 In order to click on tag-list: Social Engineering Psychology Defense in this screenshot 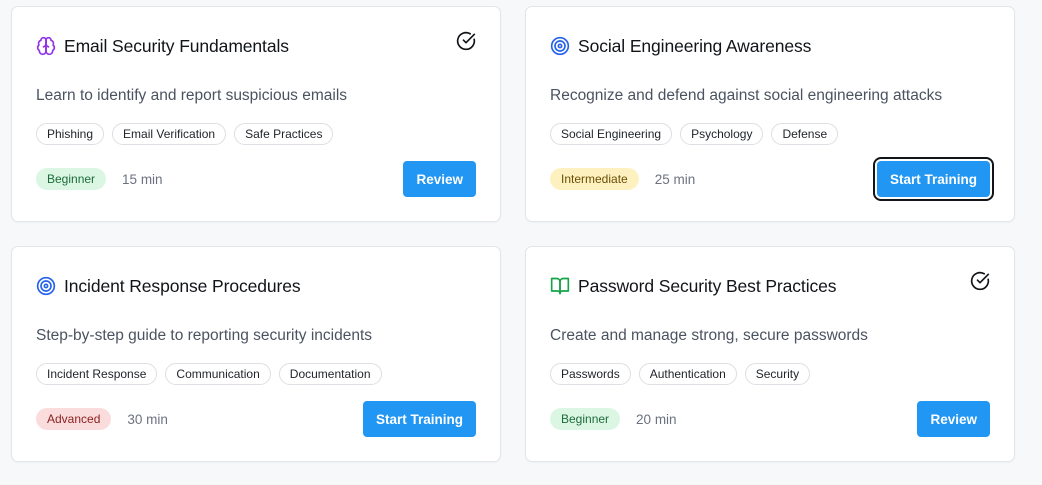, I will do `click(694, 134)`.